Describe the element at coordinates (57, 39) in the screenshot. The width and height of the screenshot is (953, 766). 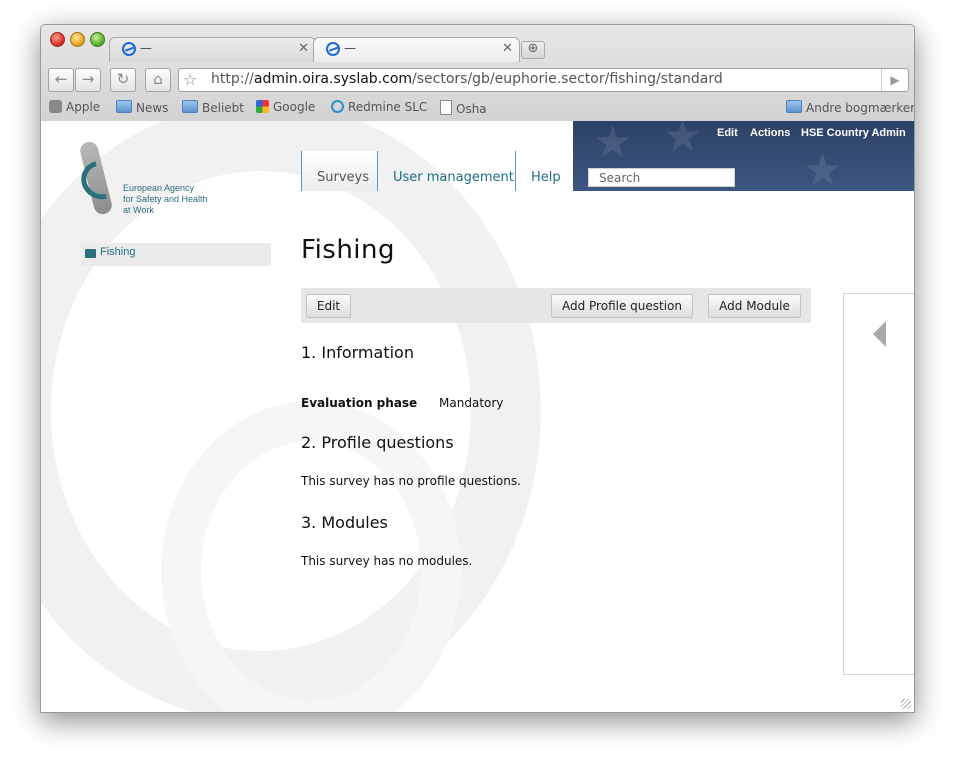
I see `close-window-button` at that location.